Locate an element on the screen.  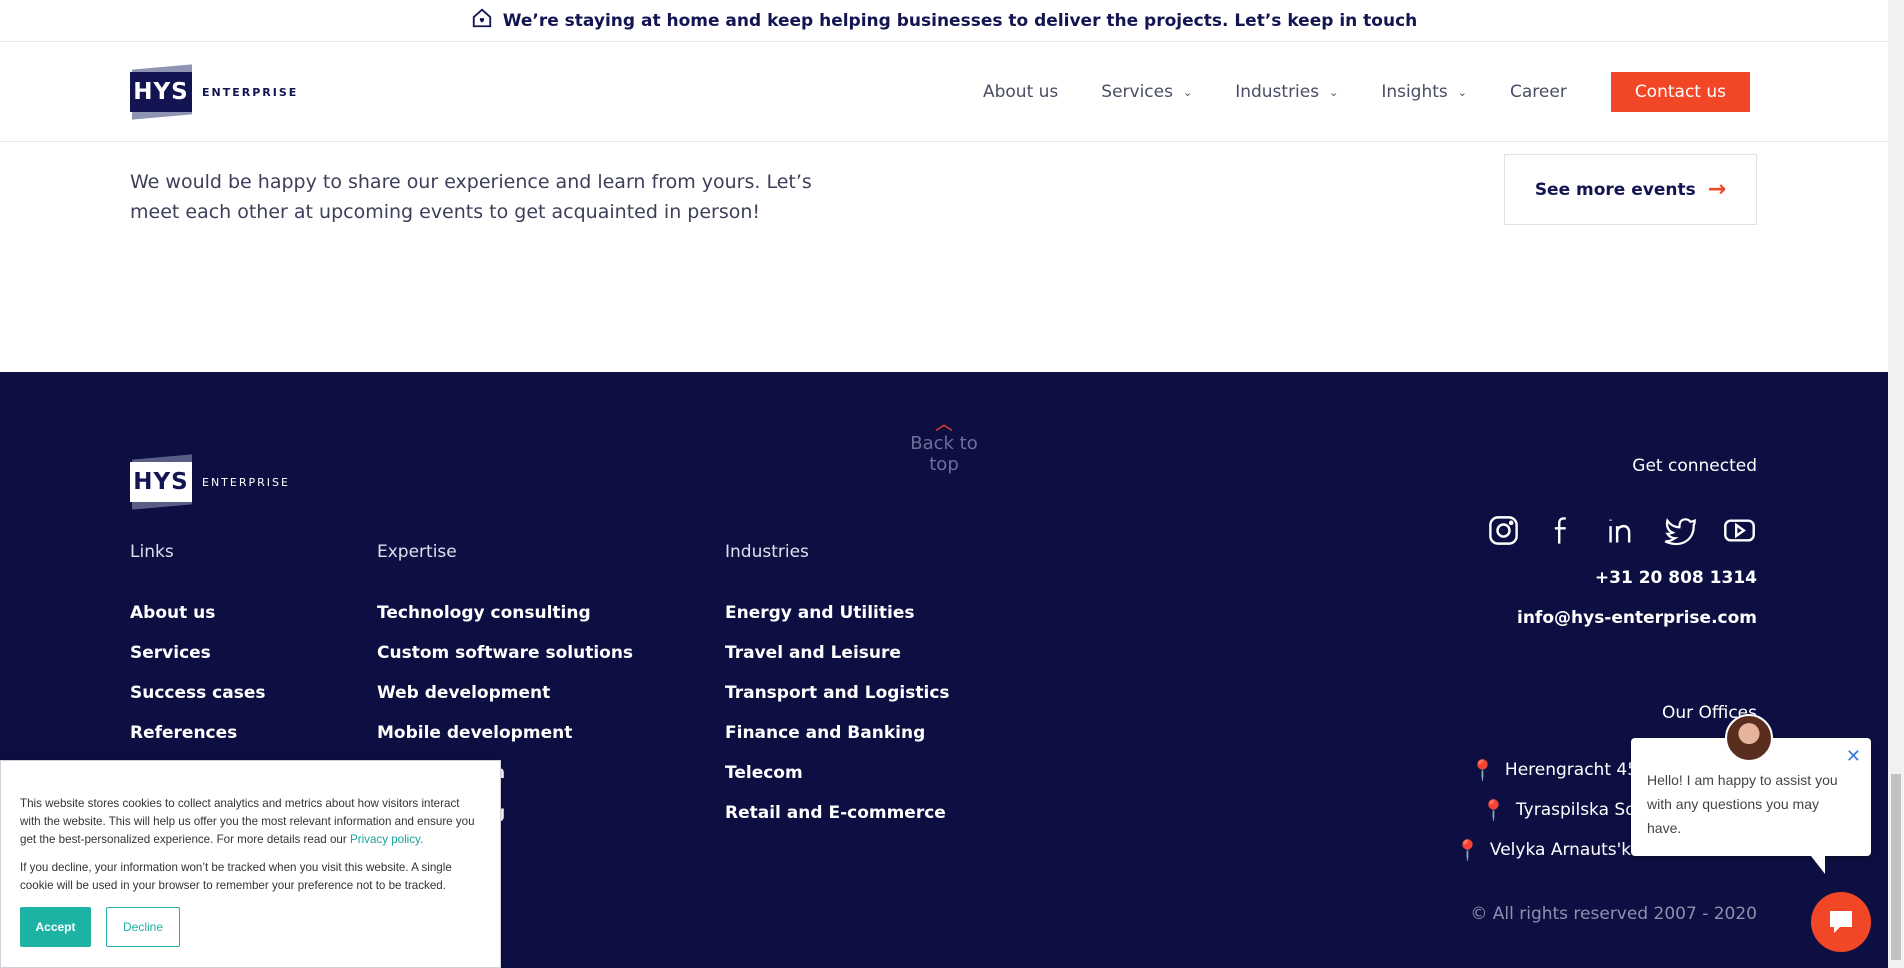
footer-link: Services is located at coordinates (198, 660).